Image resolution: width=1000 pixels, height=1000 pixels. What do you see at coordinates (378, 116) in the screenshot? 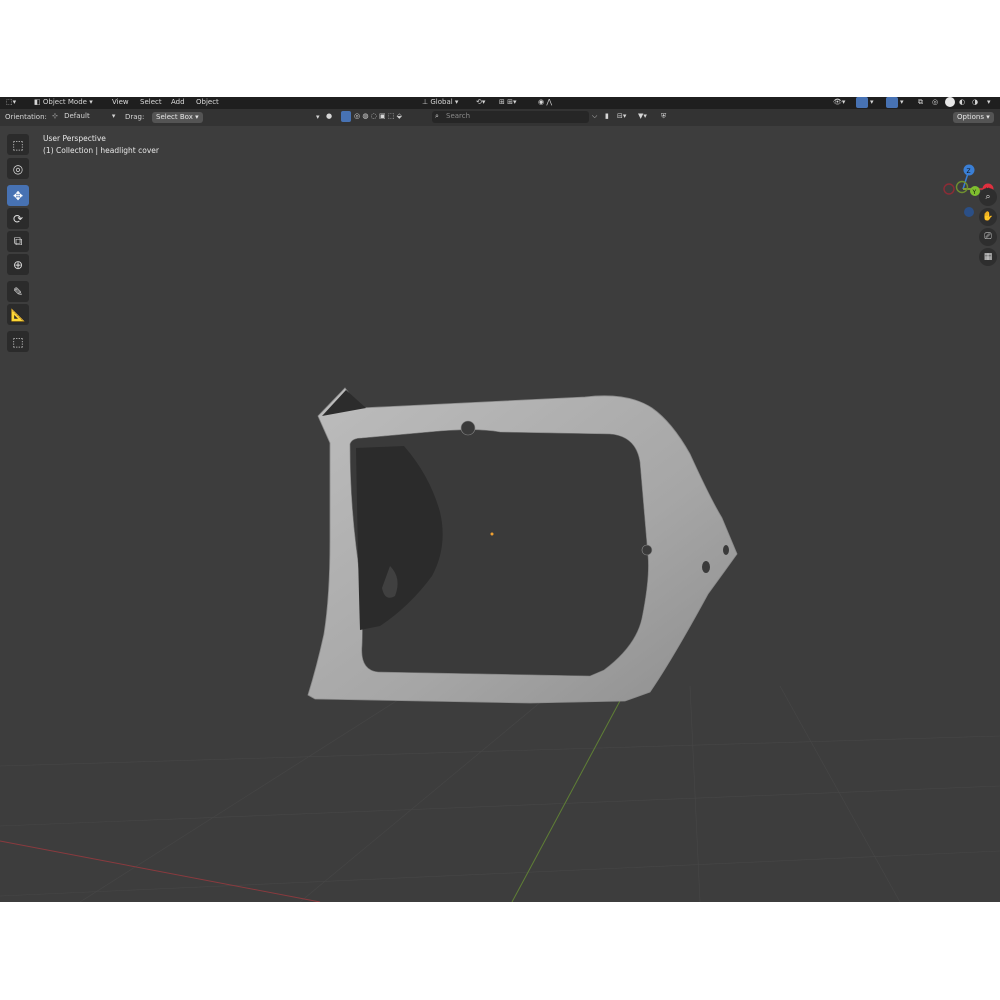
I see `object-types-icons: ◎ ◍ ◌ ▣ ⬚ ⬙` at bounding box center [378, 116].